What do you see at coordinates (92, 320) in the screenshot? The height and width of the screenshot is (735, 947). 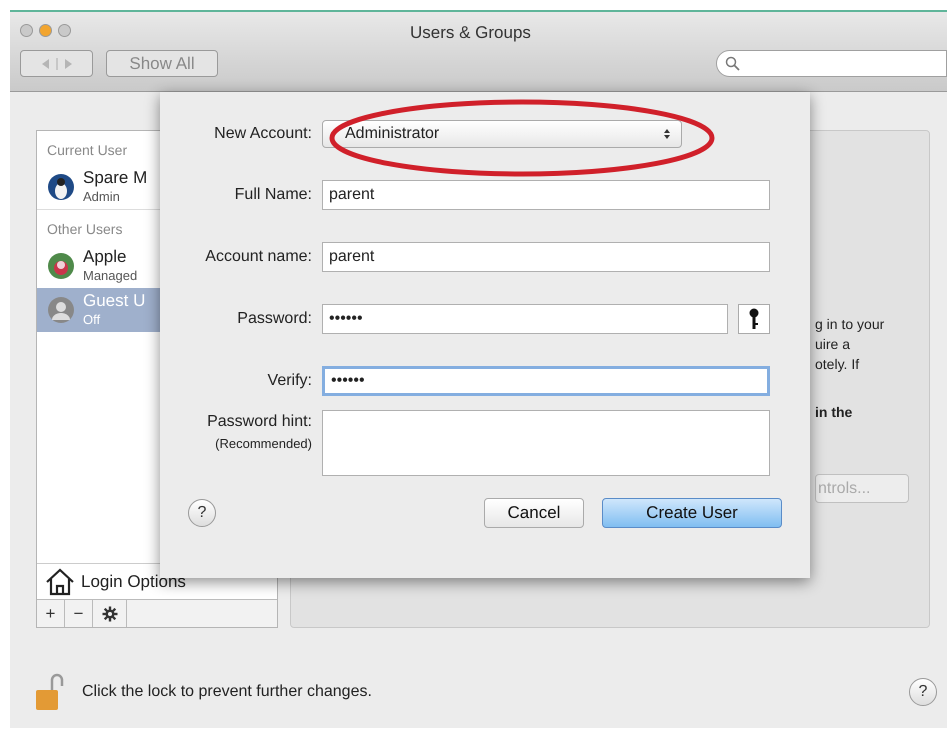 I see `user-role: Off` at bounding box center [92, 320].